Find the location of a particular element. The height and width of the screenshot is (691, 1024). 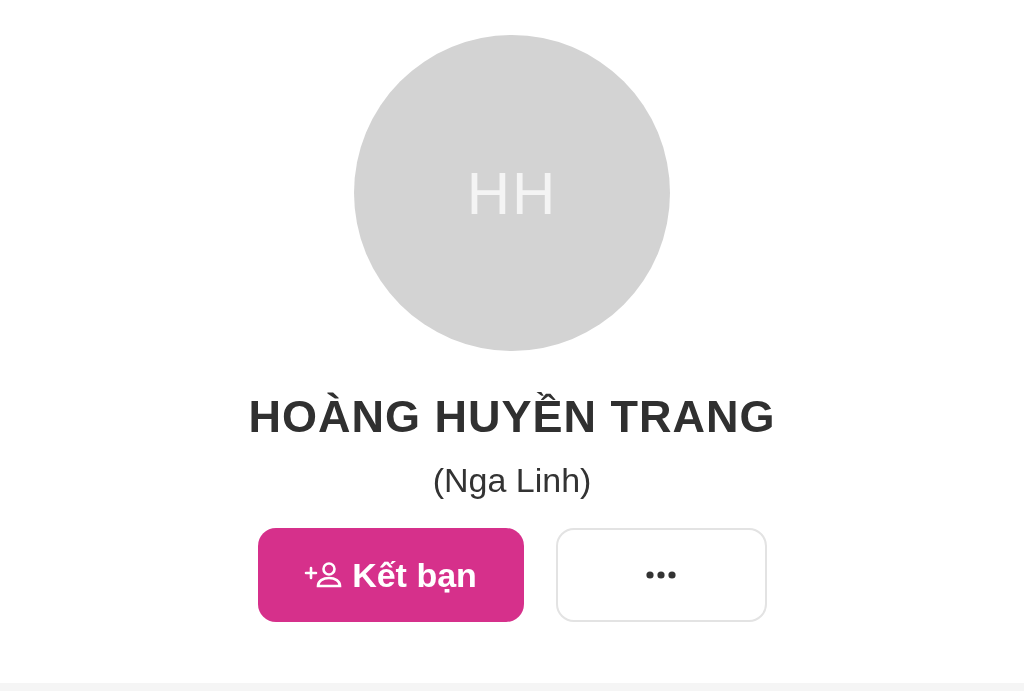

more-button is located at coordinates (661, 575).